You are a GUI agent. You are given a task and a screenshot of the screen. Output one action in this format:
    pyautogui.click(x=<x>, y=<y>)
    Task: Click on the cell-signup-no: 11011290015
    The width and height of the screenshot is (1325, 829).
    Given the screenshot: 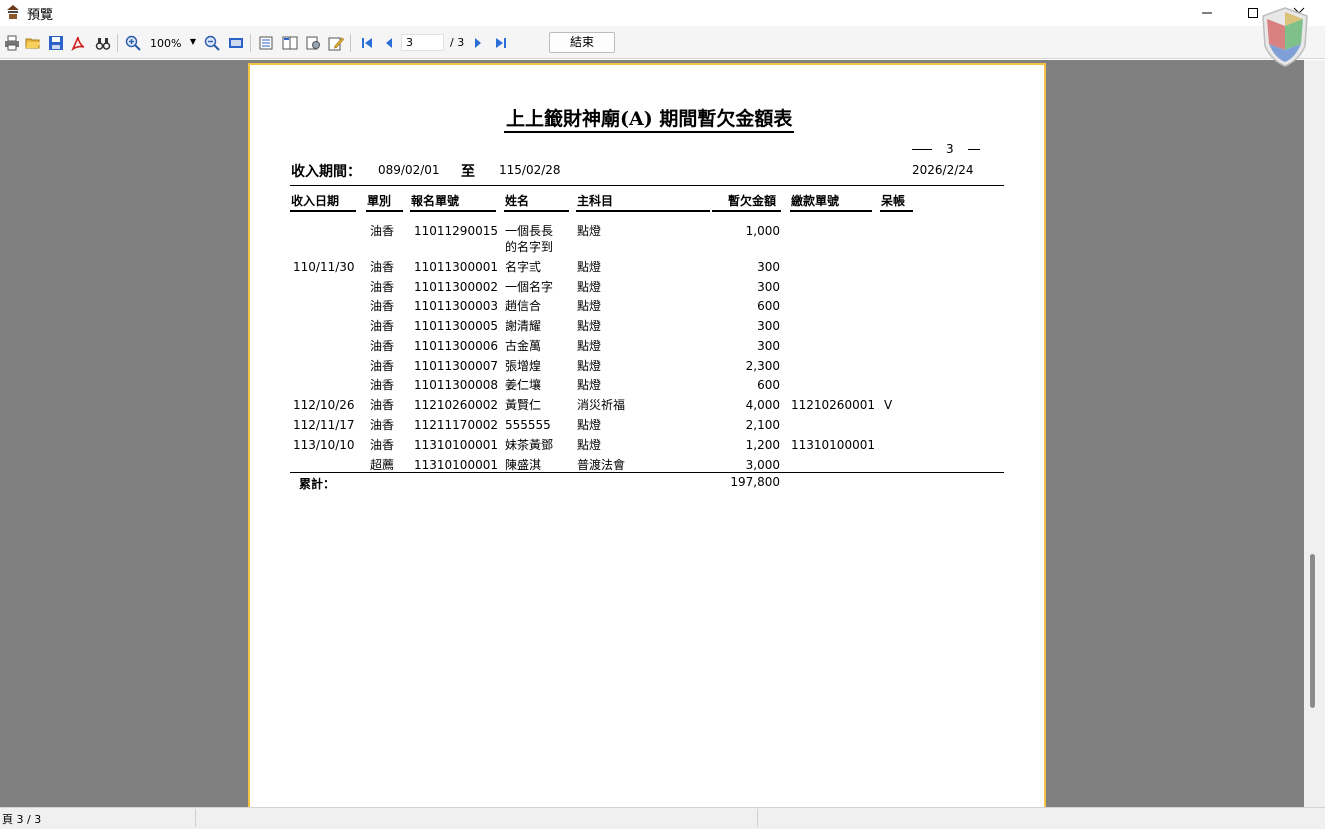 What is the action you would take?
    pyautogui.click(x=456, y=231)
    